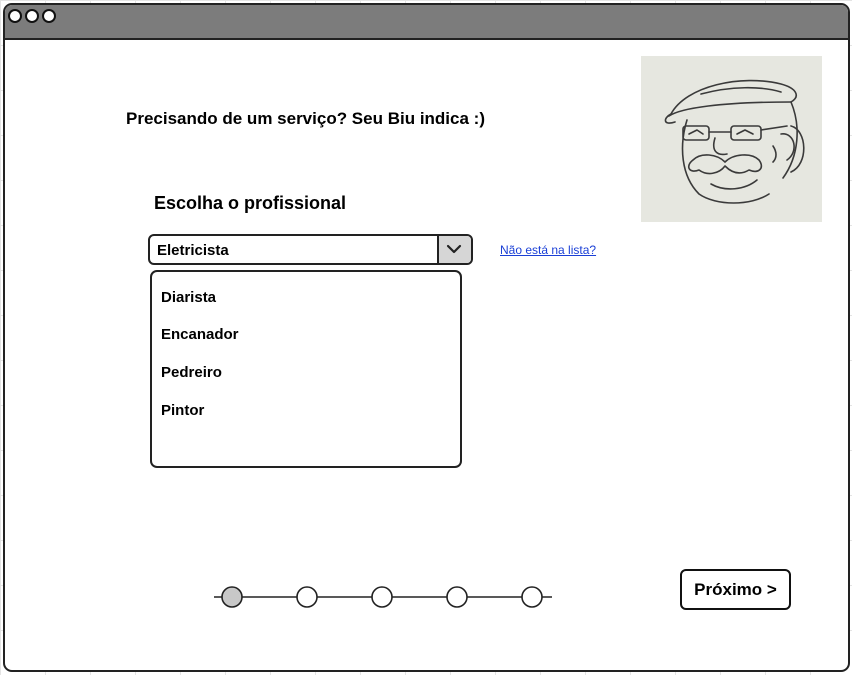 This screenshot has width=852, height=675. What do you see at coordinates (32, 16) in the screenshot?
I see `window-minimize-control` at bounding box center [32, 16].